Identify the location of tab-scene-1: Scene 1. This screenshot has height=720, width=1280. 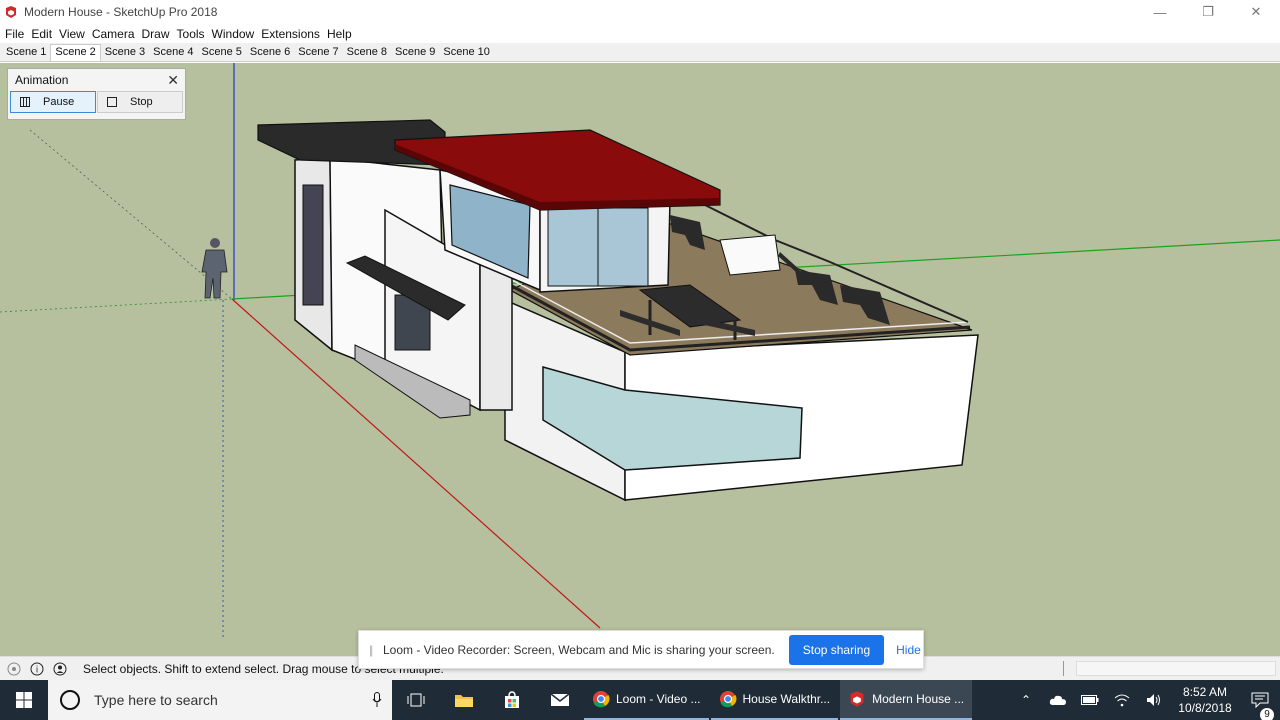
(26, 53).